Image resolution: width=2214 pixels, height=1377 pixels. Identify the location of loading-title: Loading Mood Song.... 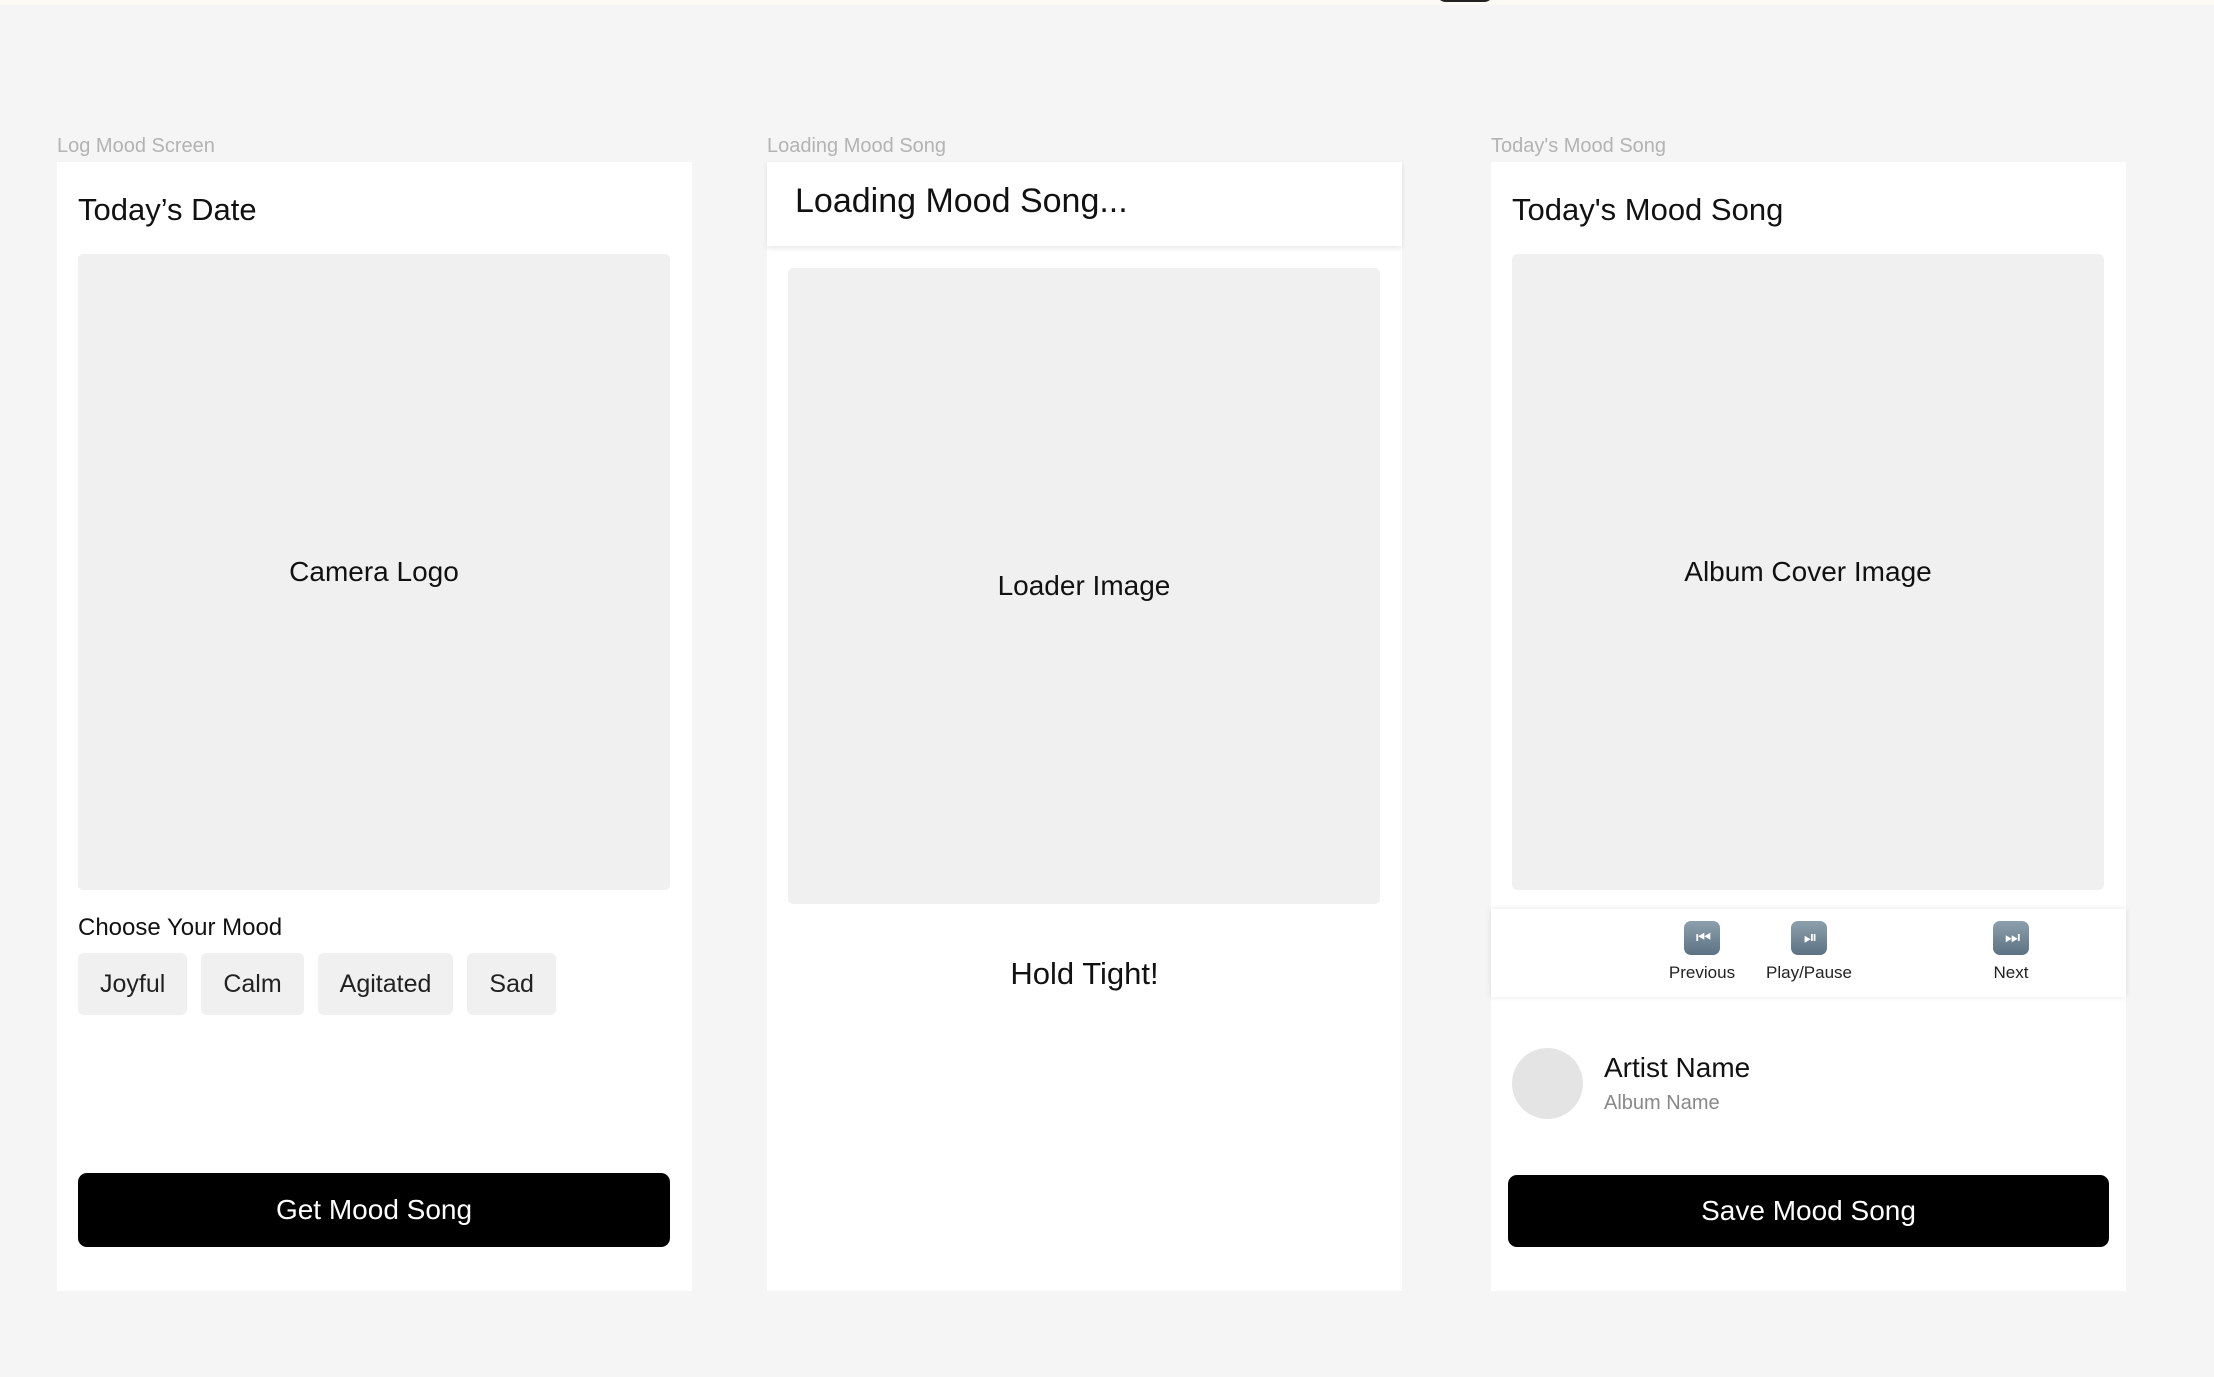
(961, 201).